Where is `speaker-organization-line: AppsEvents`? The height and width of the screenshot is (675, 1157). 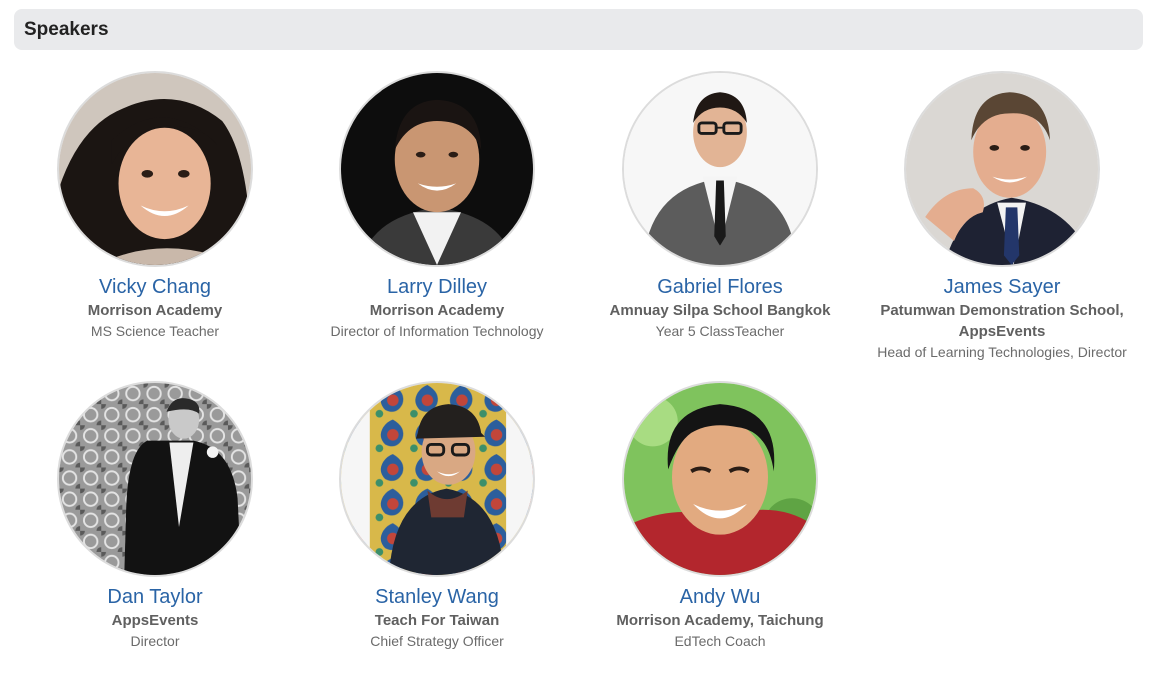
speaker-organization-line: AppsEvents is located at coordinates (1002, 331).